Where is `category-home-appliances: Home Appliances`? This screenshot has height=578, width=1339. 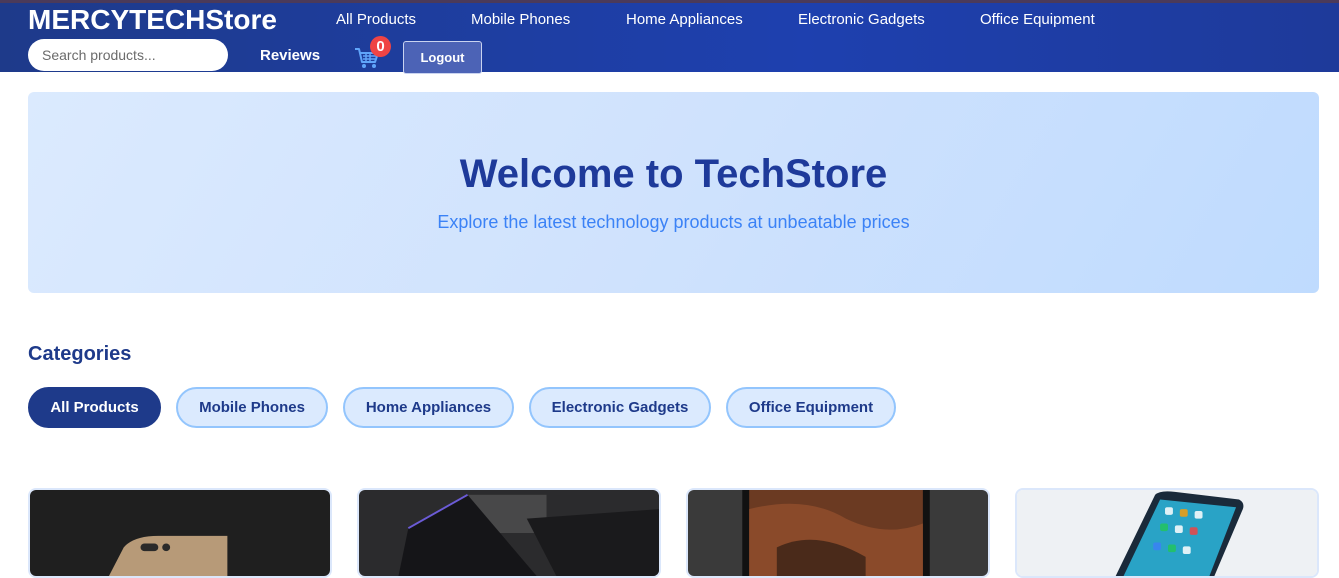
category-home-appliances: Home Appliances is located at coordinates (428, 407).